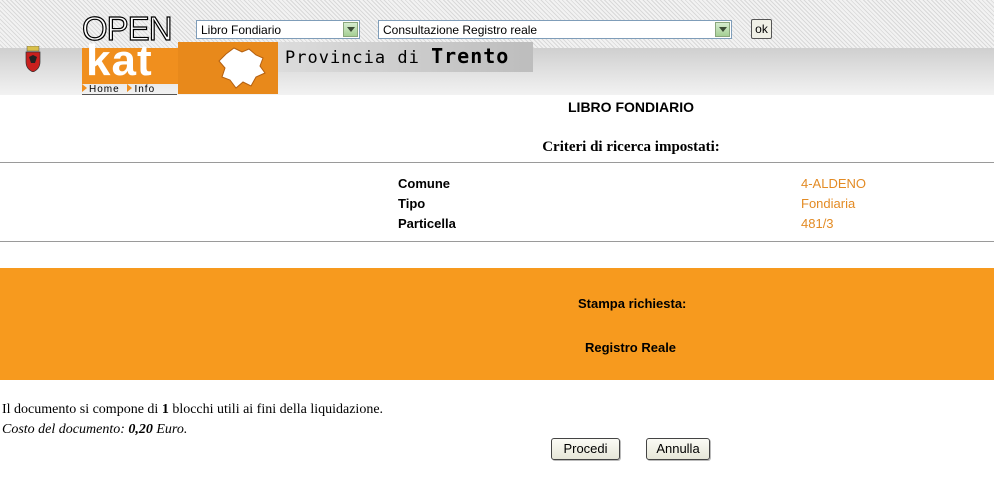 The height and width of the screenshot is (500, 994). I want to click on document-info-prefix: Il documento si compone di, so click(80, 409).